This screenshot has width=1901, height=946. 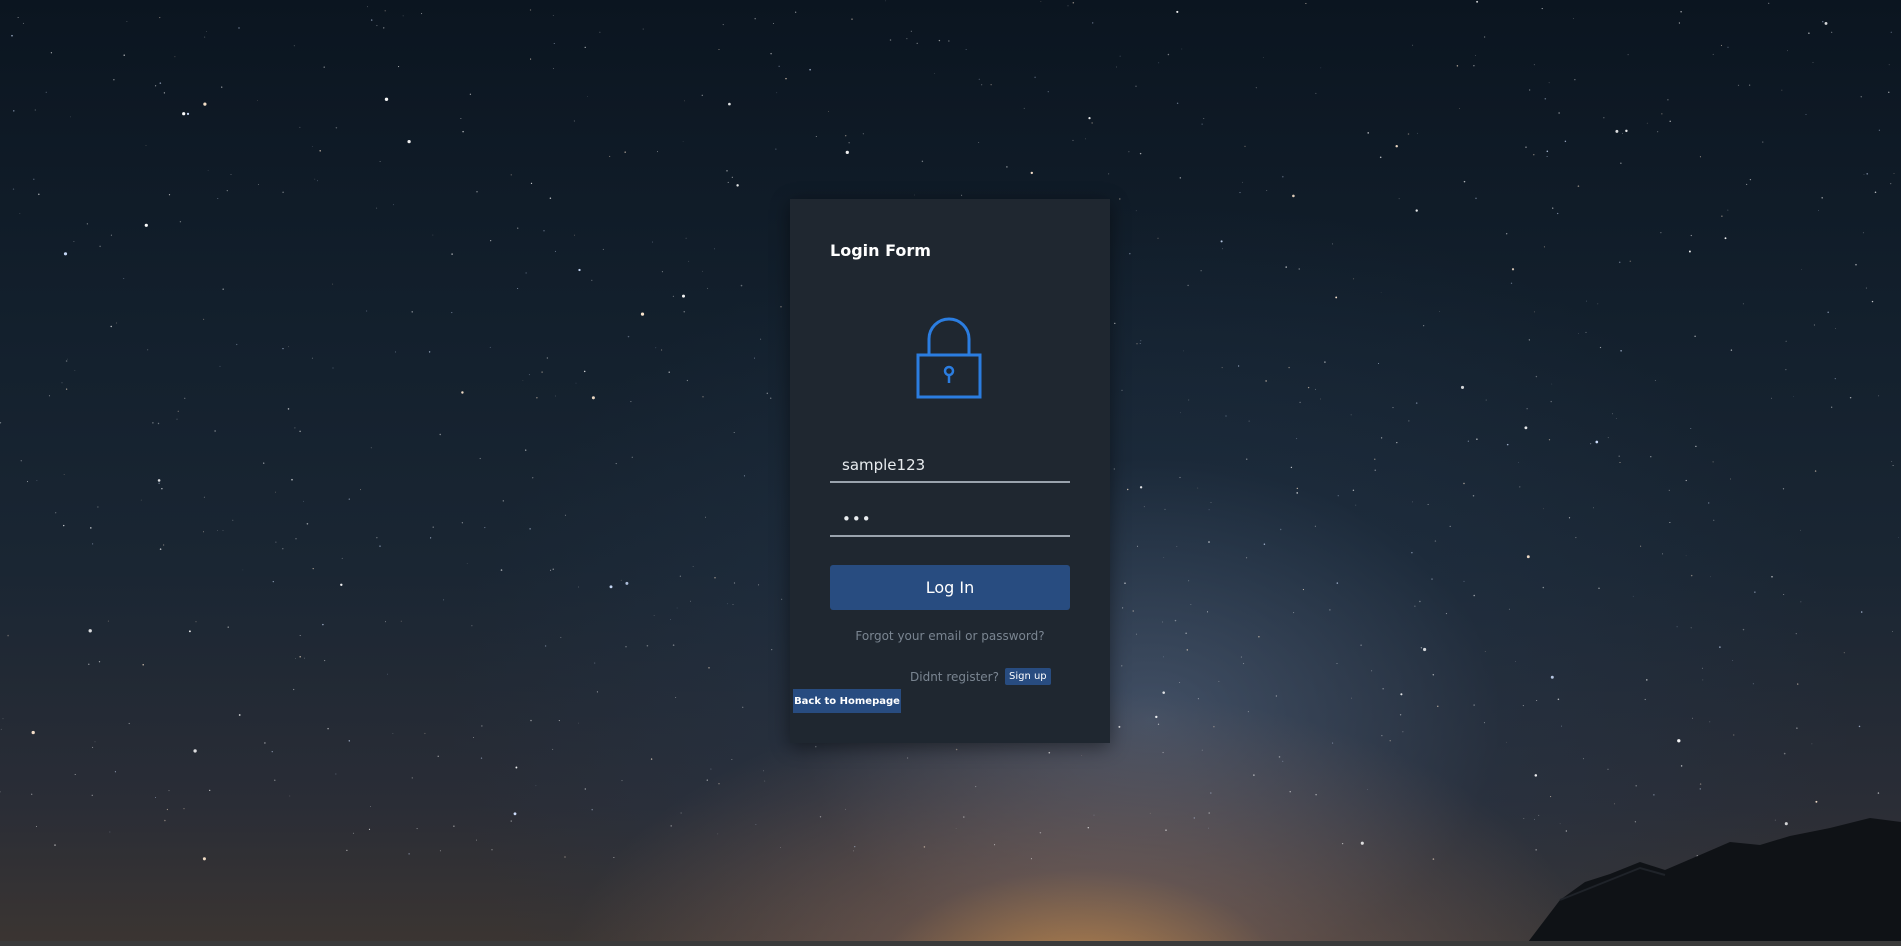 I want to click on register-prompt: Didnt register?, so click(x=954, y=676).